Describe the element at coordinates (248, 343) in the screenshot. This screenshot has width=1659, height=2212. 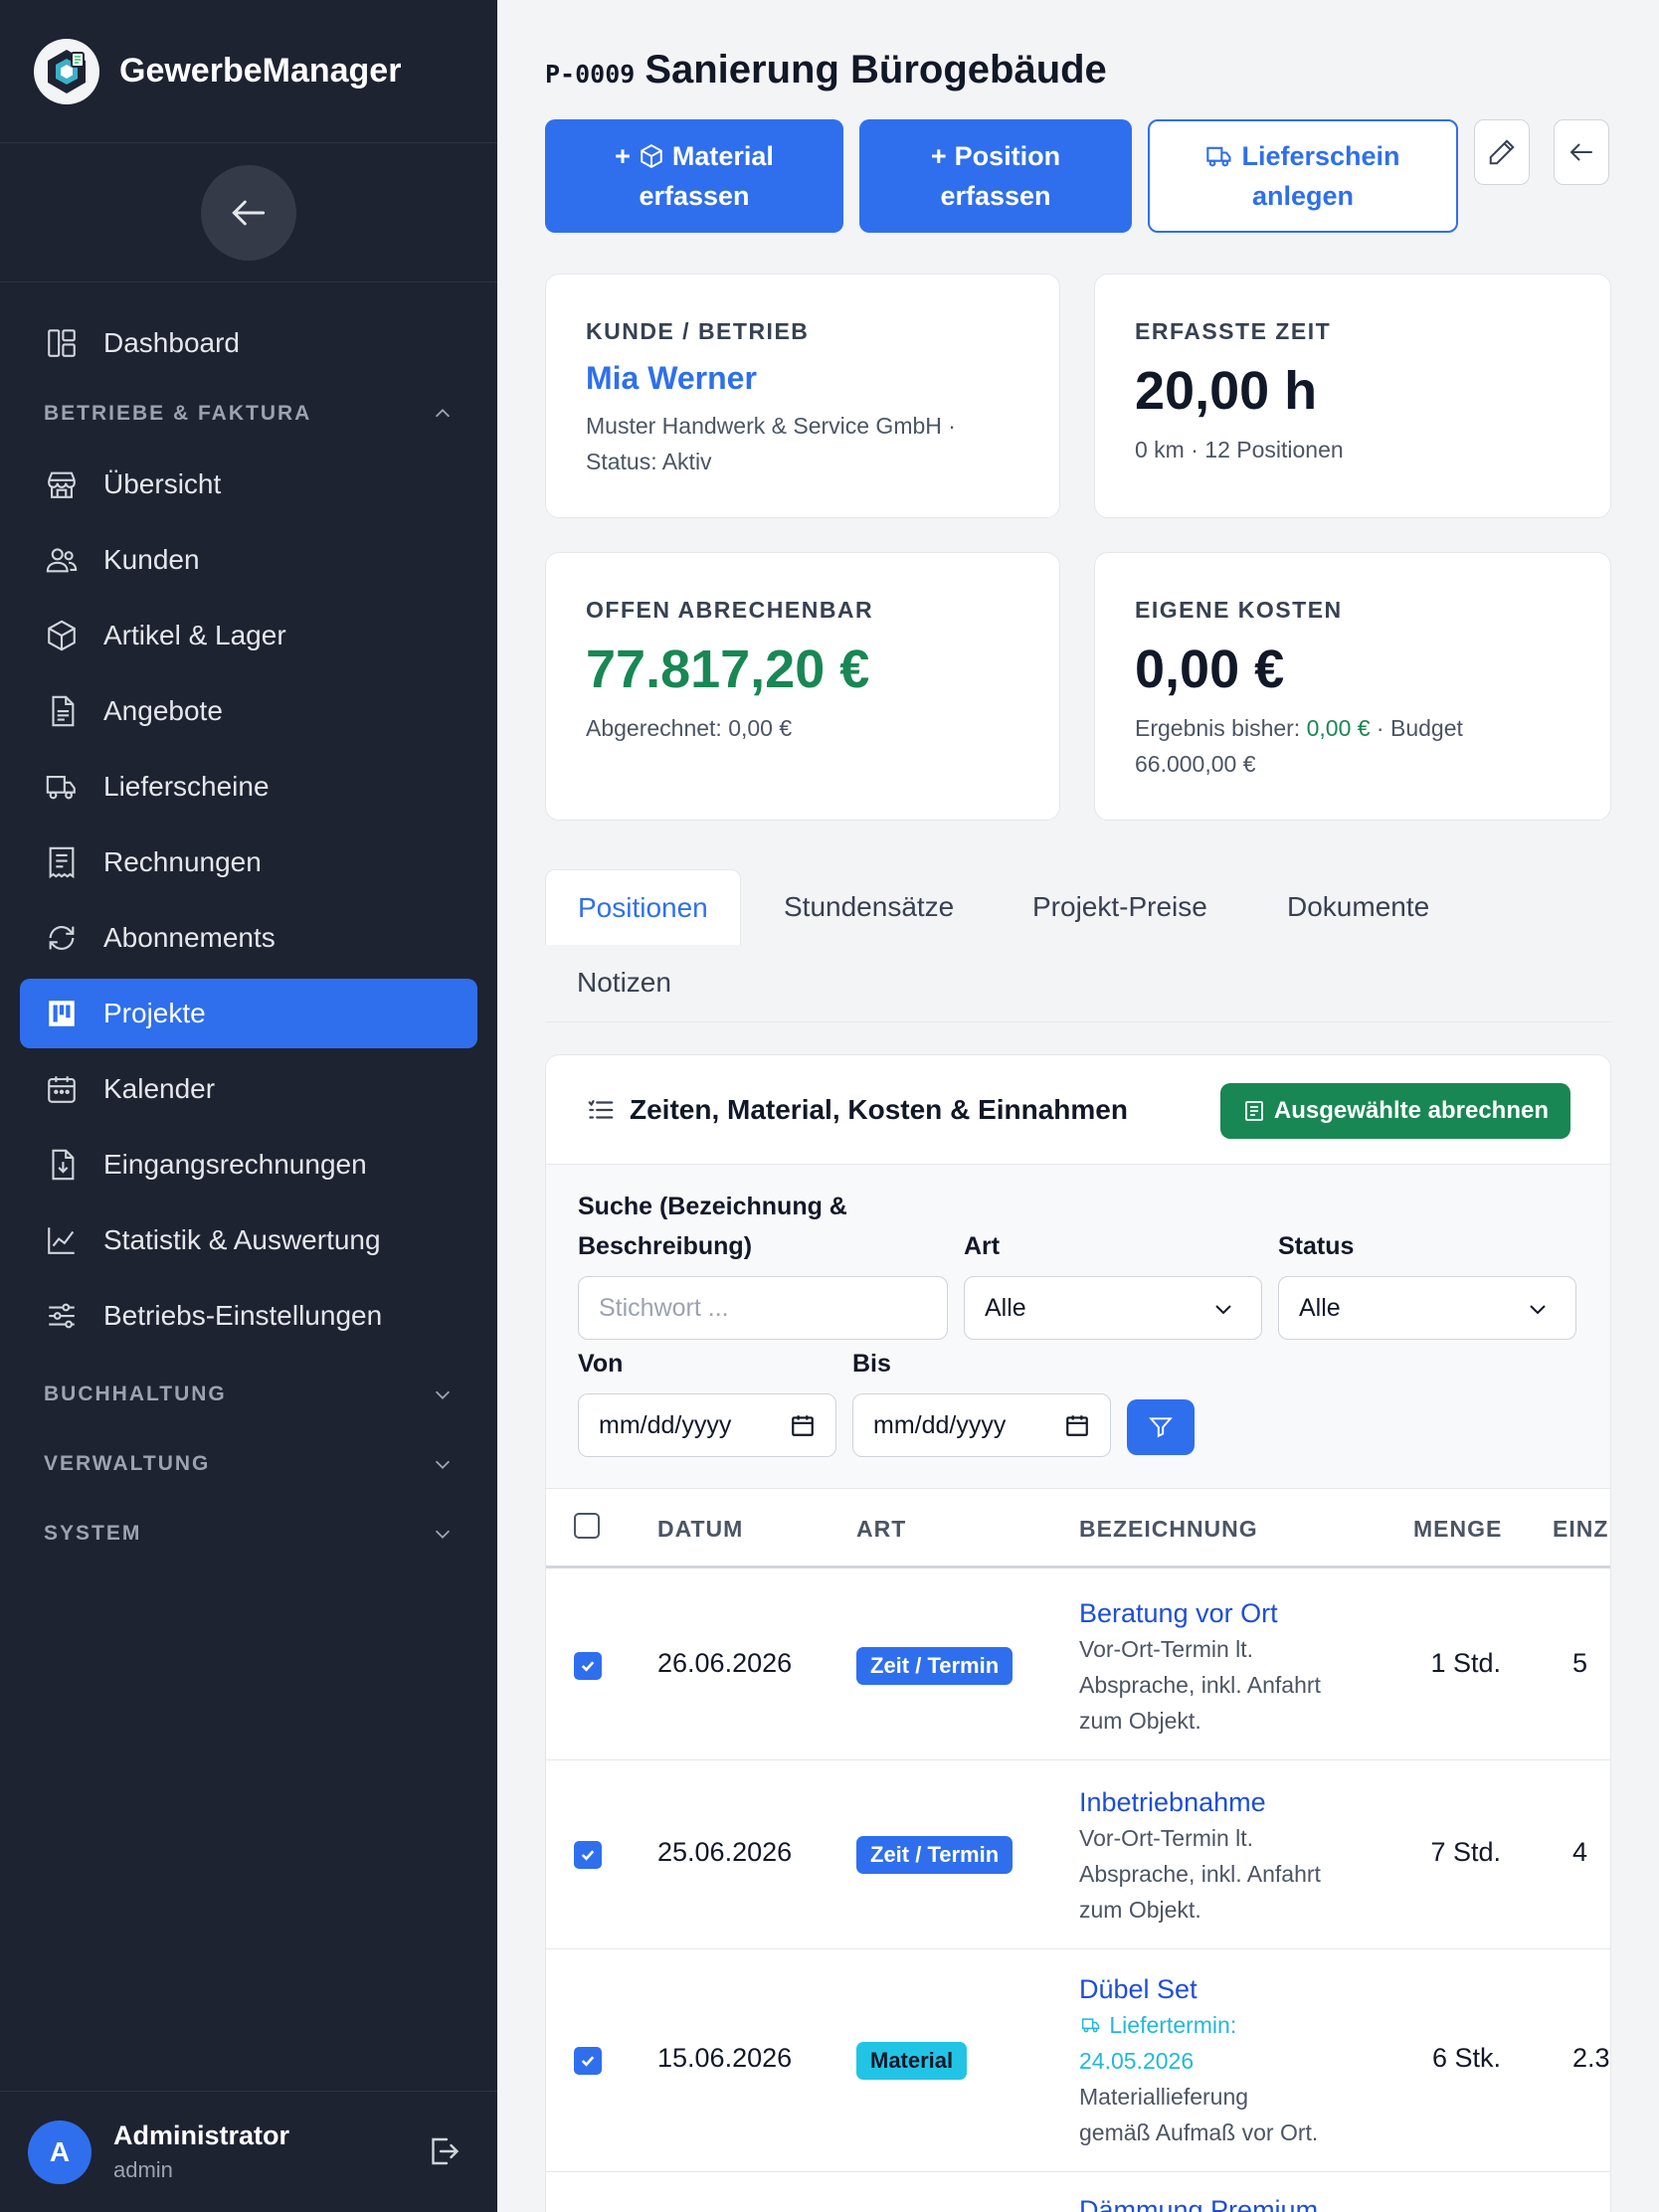
I see `sidebar-item-dashboard: Dashboard` at that location.